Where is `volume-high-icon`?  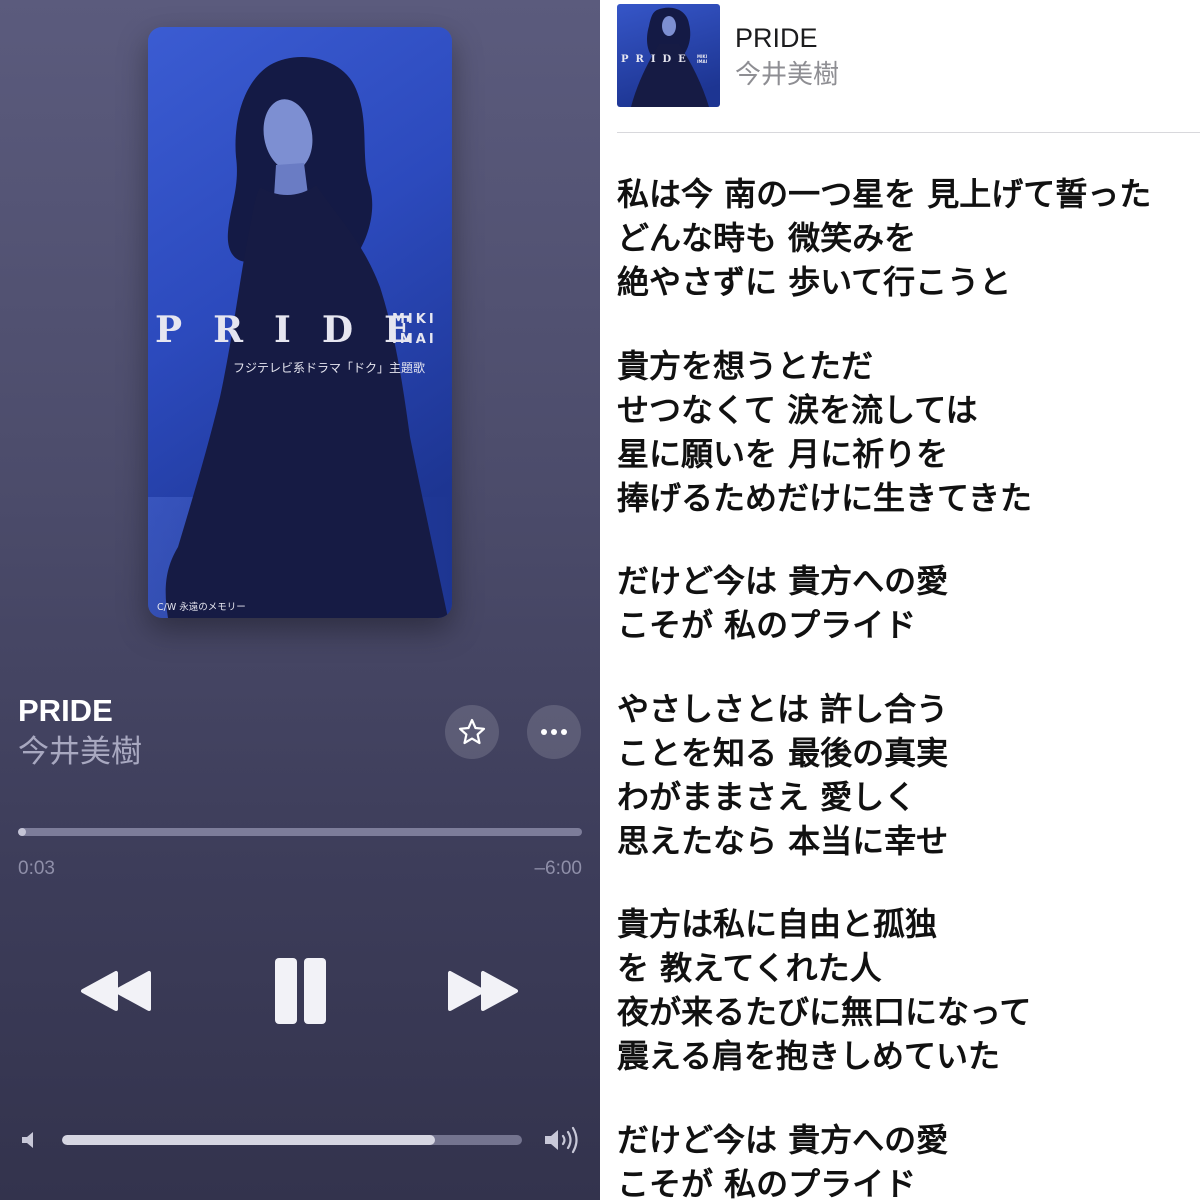
volume-high-icon is located at coordinates (561, 1140).